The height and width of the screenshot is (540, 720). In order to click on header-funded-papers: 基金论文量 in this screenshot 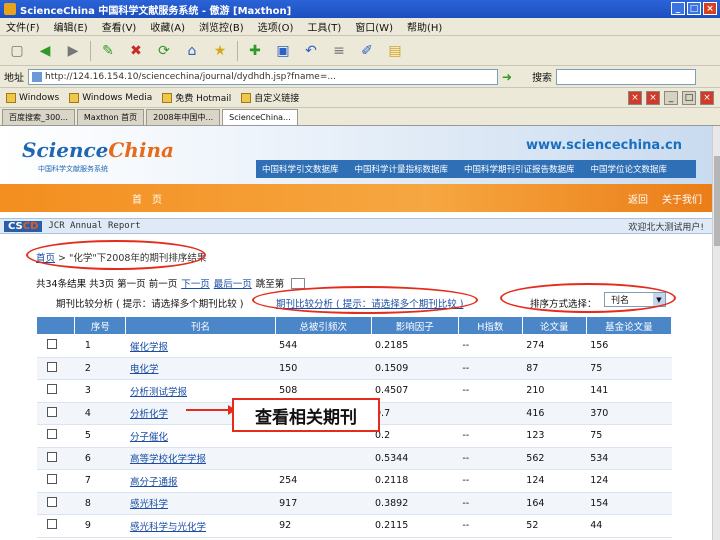, I will do `click(629, 325)`.